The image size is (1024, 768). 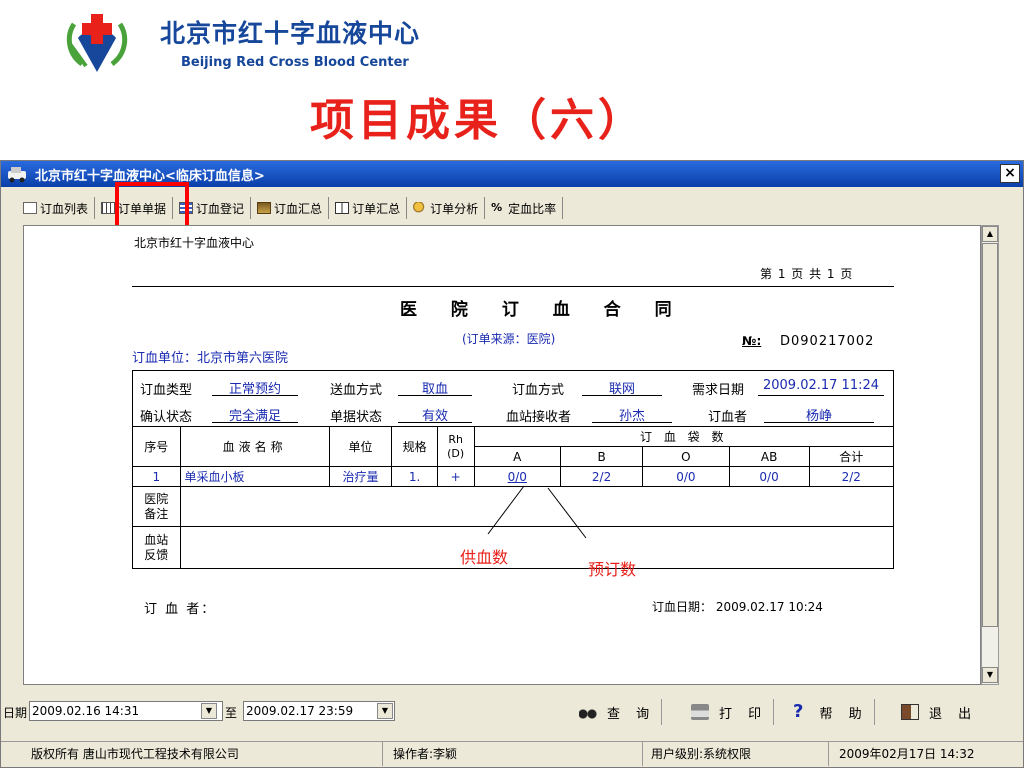 What do you see at coordinates (537, 506) in the screenshot?
I see `hospital-remark-cell` at bounding box center [537, 506].